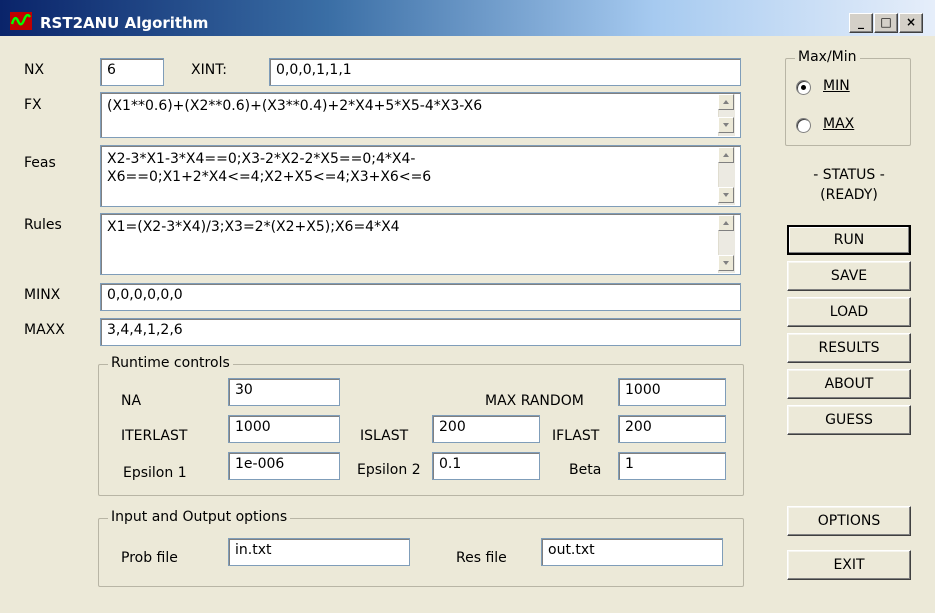 This screenshot has height=613, width=935. What do you see at coordinates (726, 155) in the screenshot?
I see `feas-scroll-up-icon` at bounding box center [726, 155].